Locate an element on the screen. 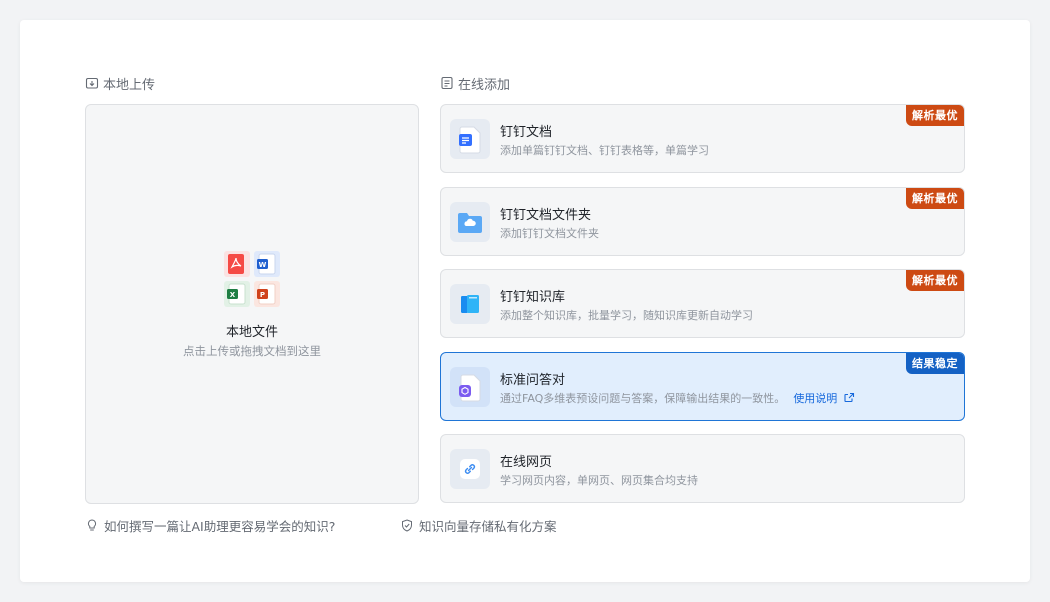 The height and width of the screenshot is (602, 1050). privacy-link-label: 知识向量存储私有化方案 is located at coordinates (488, 526).